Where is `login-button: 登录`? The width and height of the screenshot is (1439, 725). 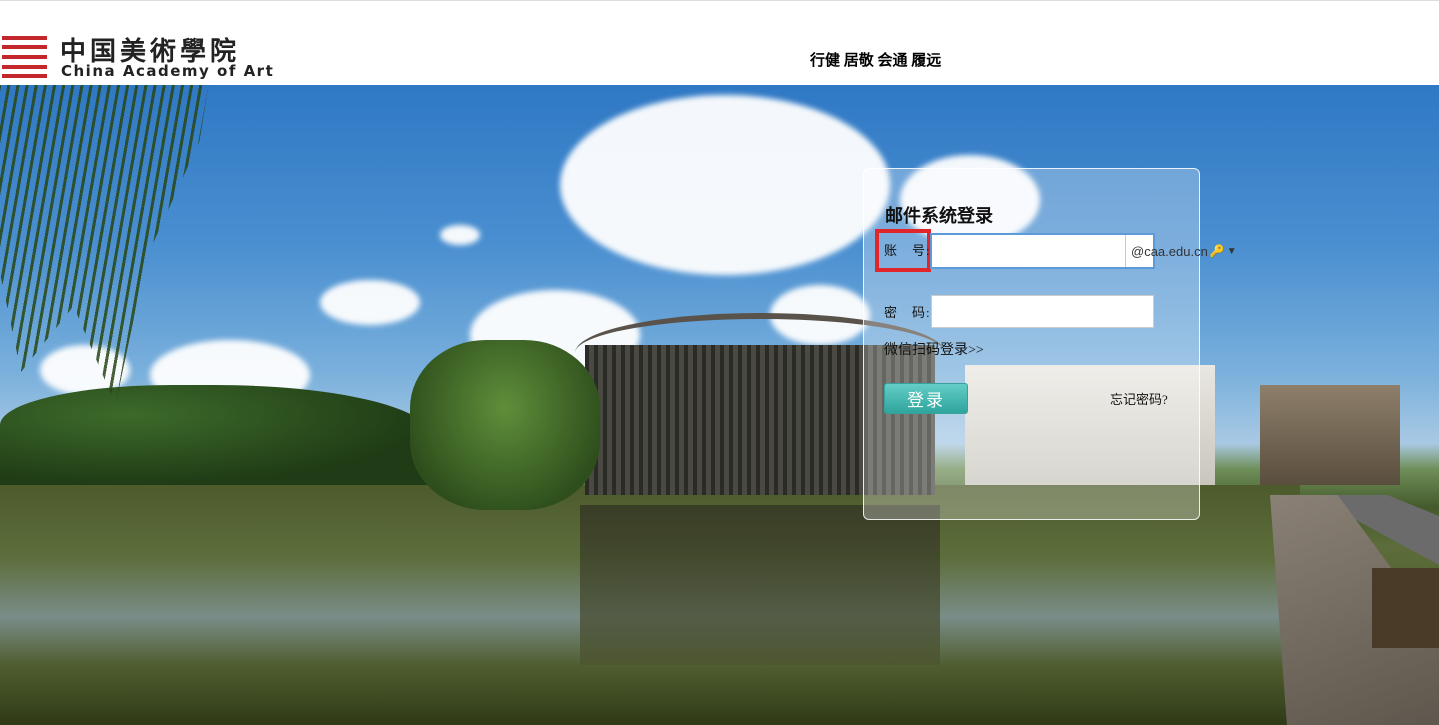 login-button: 登录 is located at coordinates (926, 398).